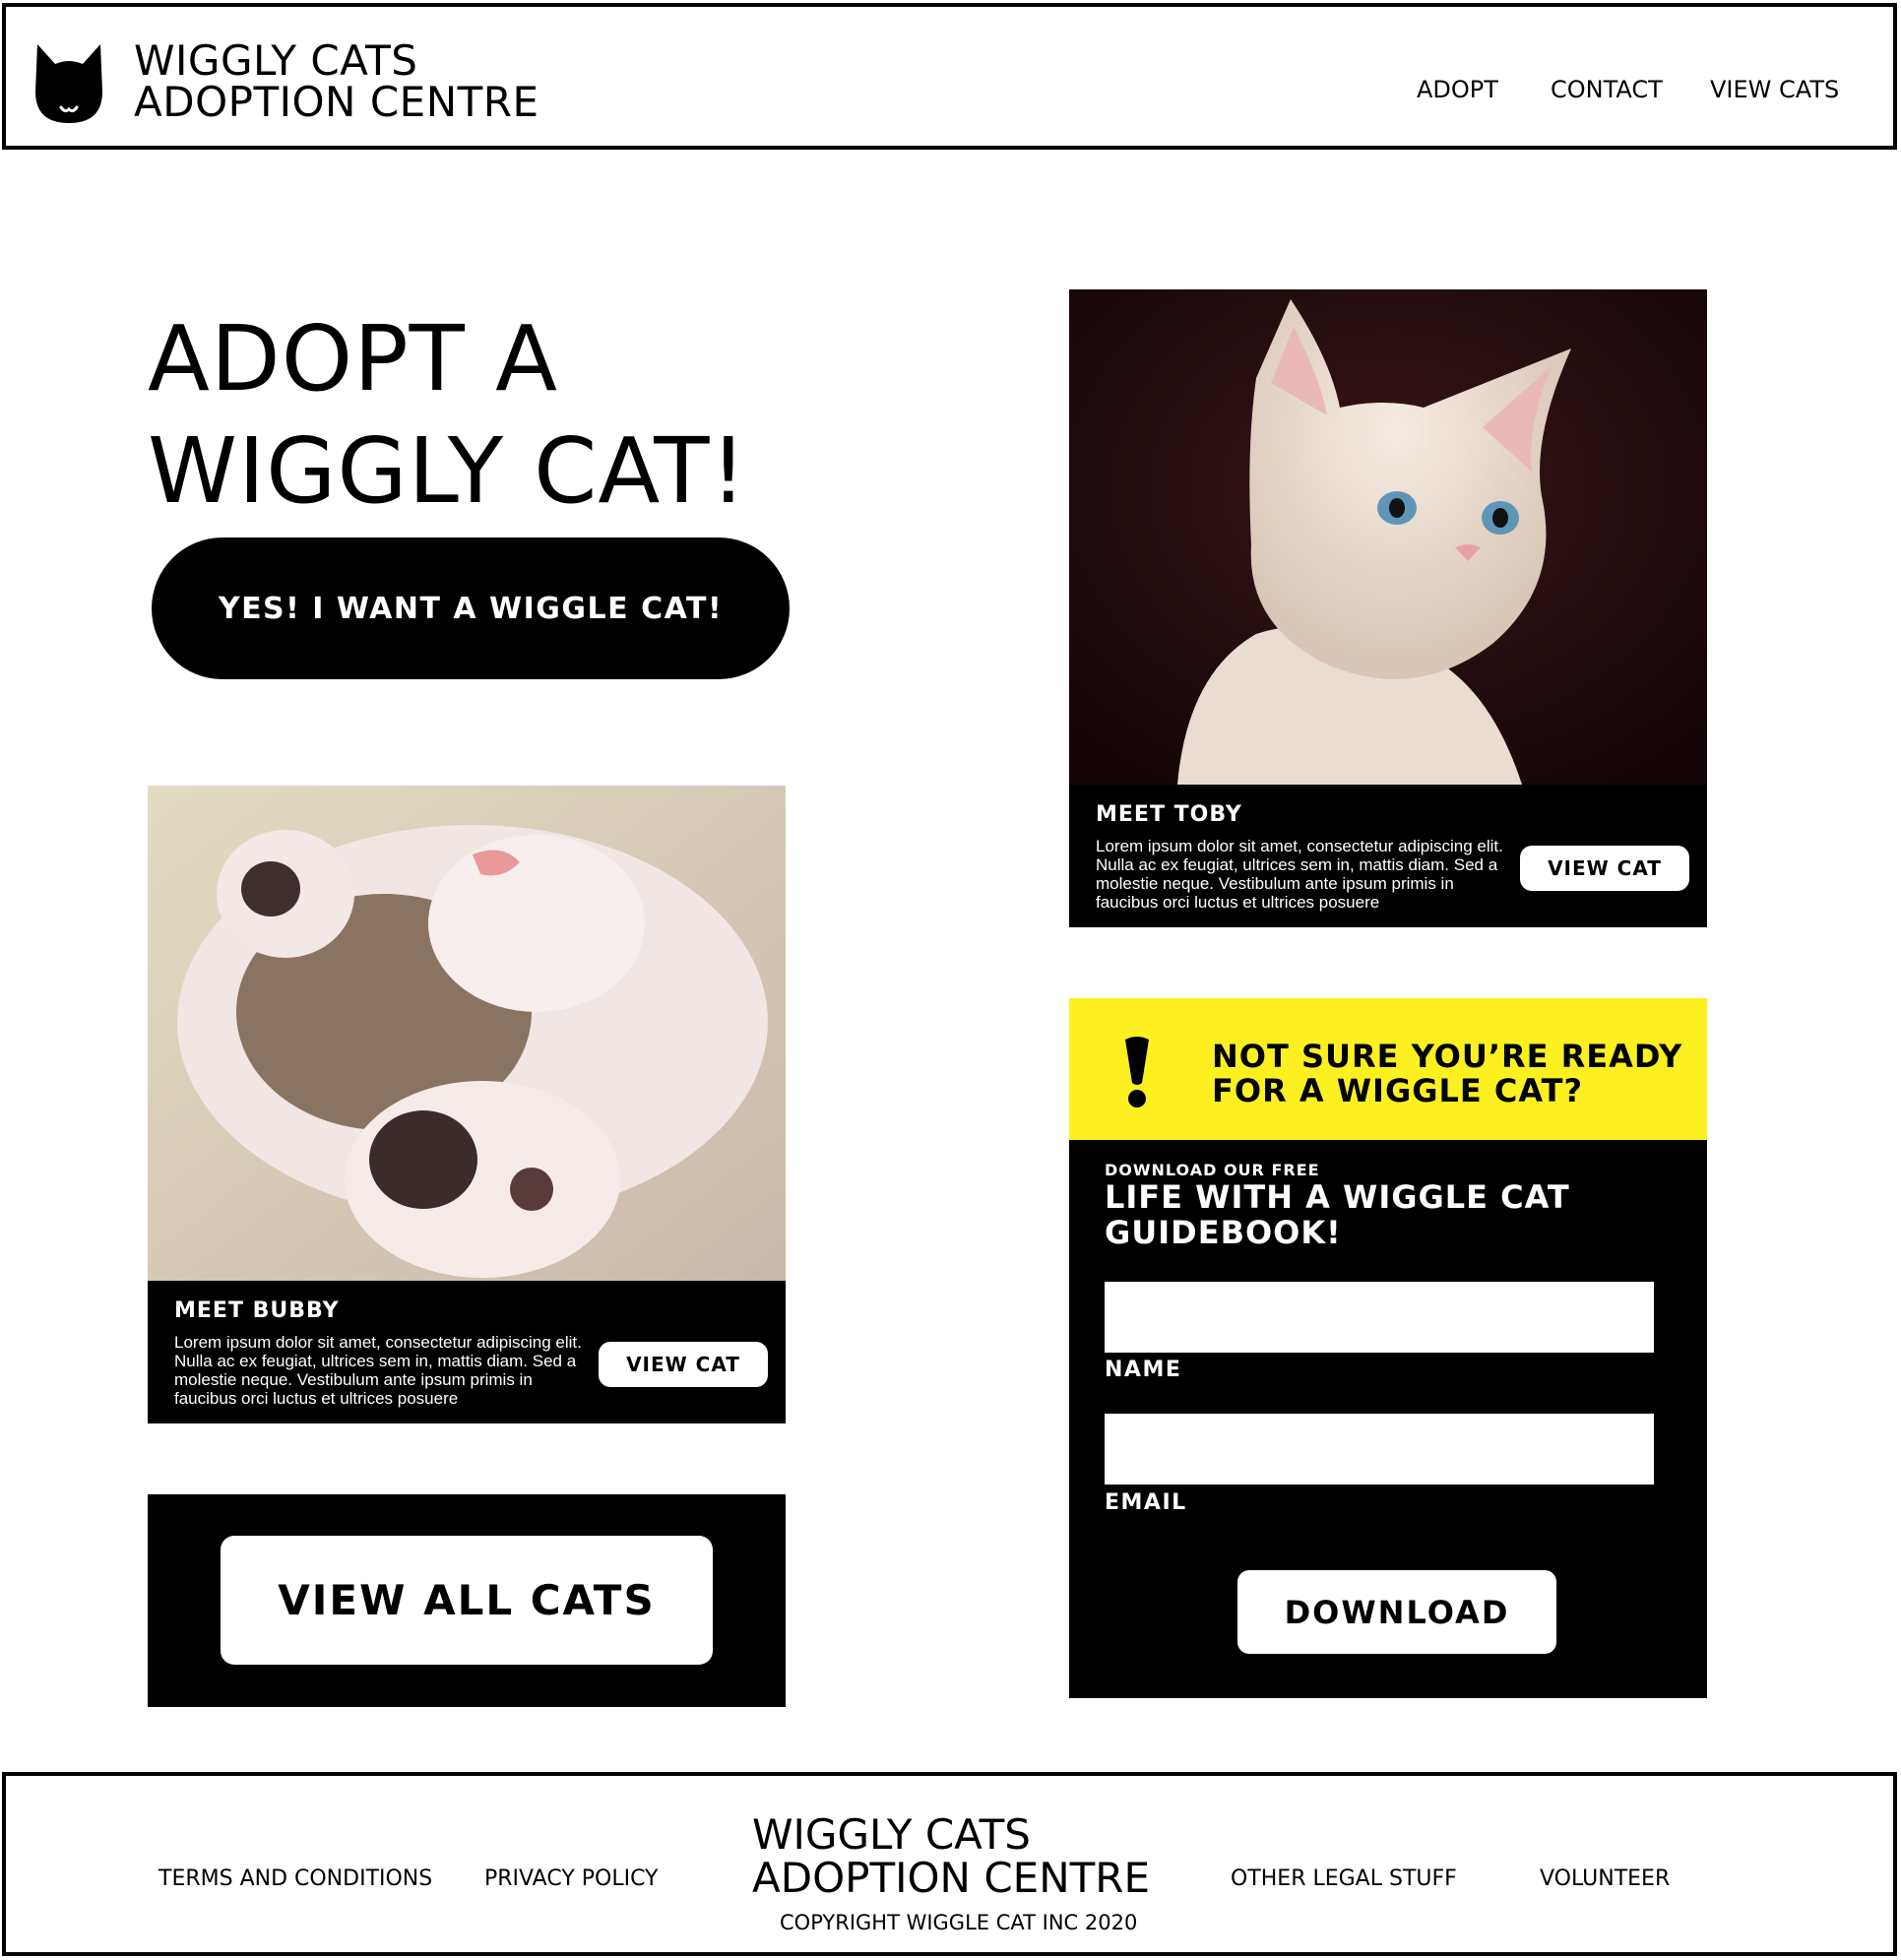 The image size is (1901, 1960). I want to click on email-label: EMAIL, so click(1146, 1502).